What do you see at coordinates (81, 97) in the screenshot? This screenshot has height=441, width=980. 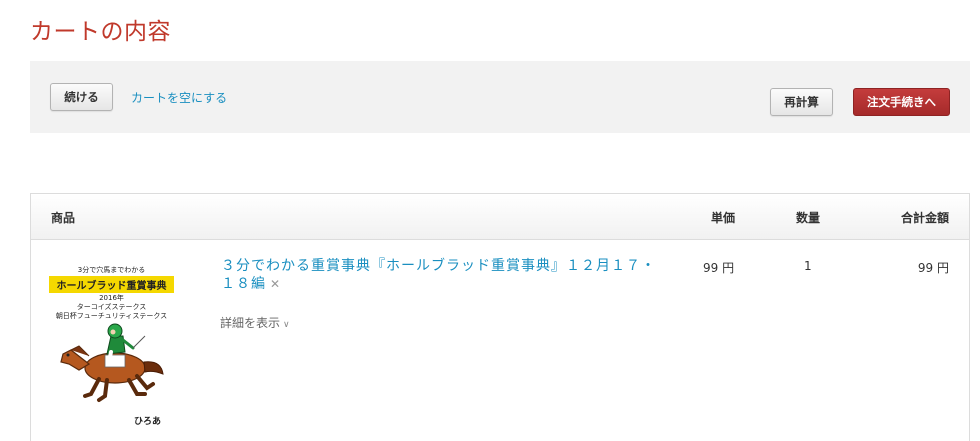 I see `continue-button: 続ける` at bounding box center [81, 97].